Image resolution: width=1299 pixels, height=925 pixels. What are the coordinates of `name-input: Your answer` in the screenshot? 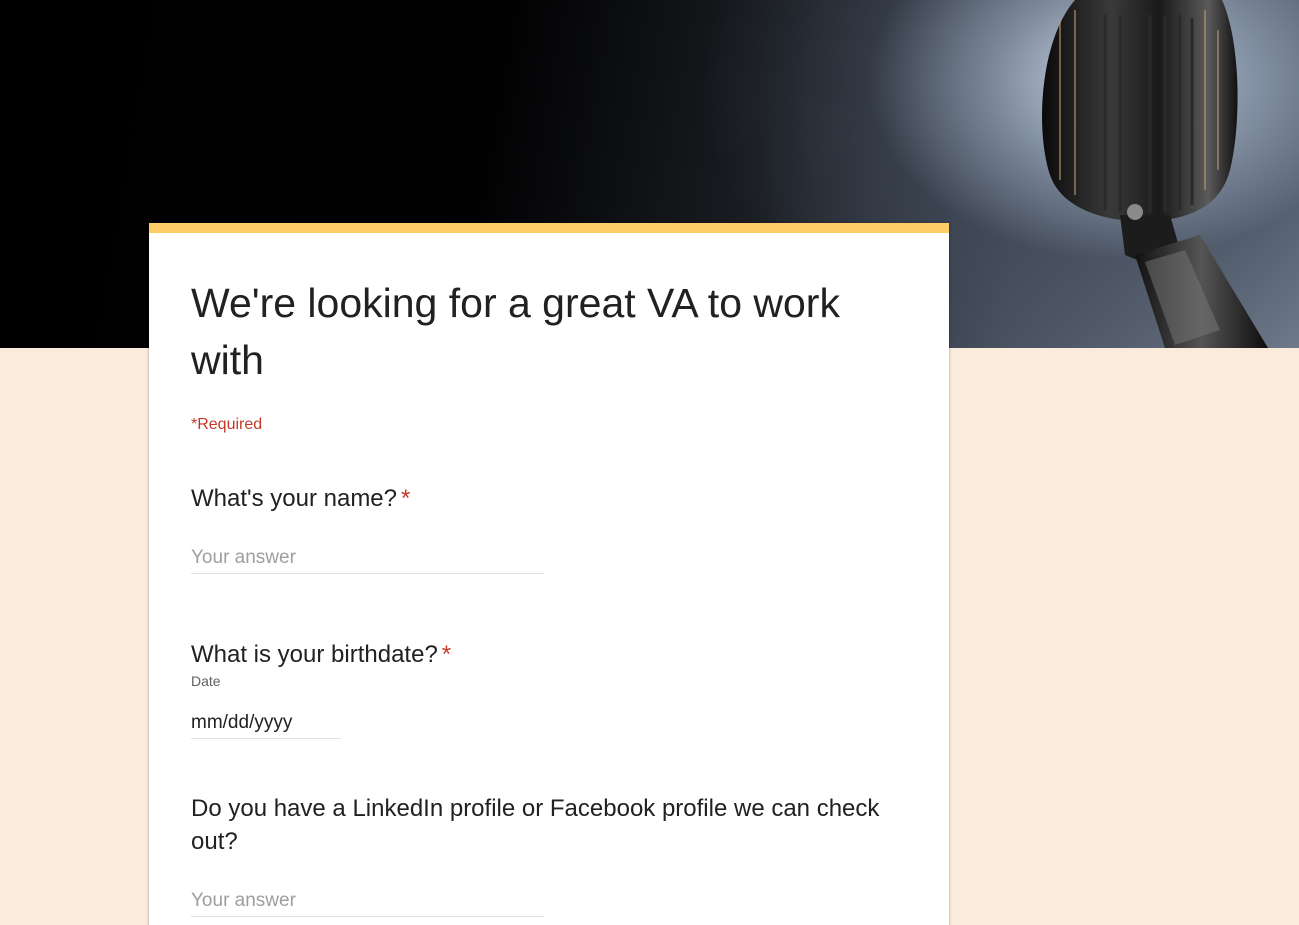 It's located at (367, 558).